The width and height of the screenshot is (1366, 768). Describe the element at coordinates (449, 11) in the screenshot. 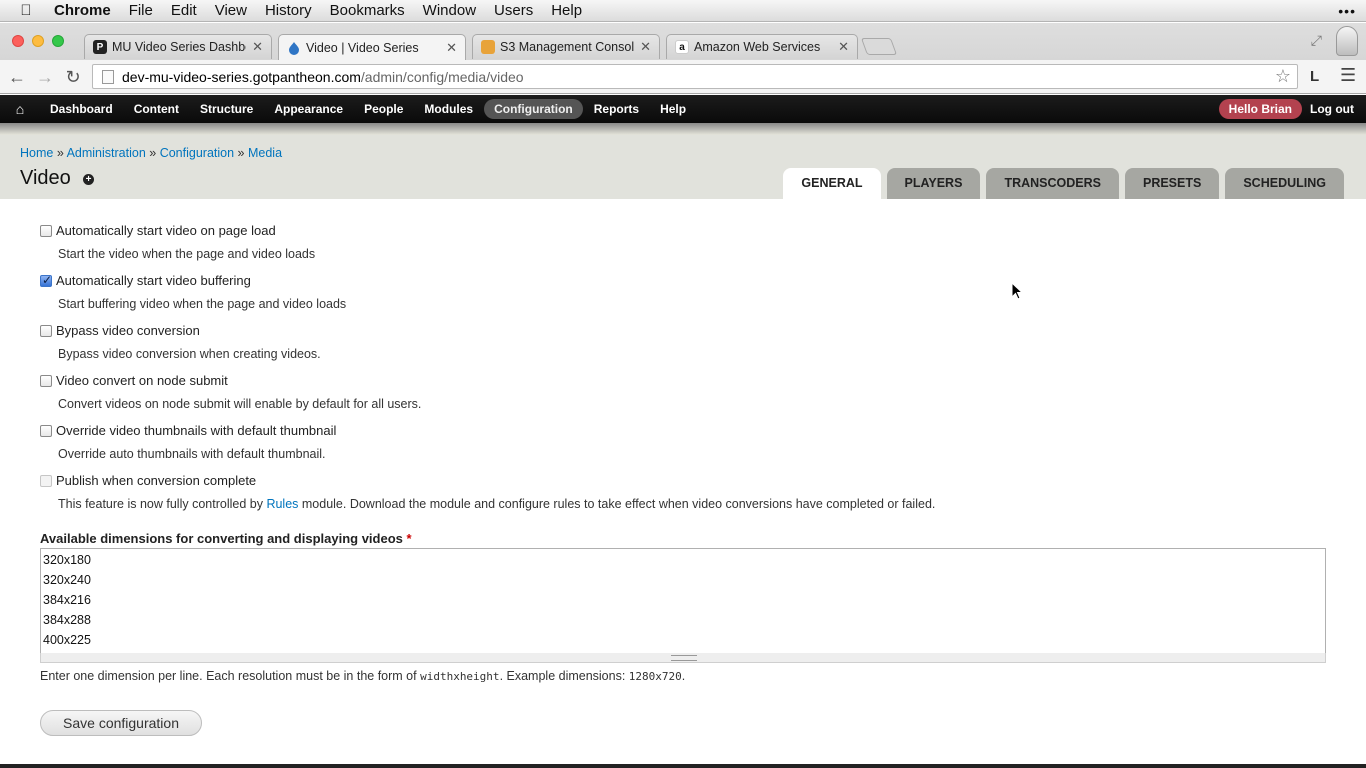

I see `menu-window: Window` at that location.